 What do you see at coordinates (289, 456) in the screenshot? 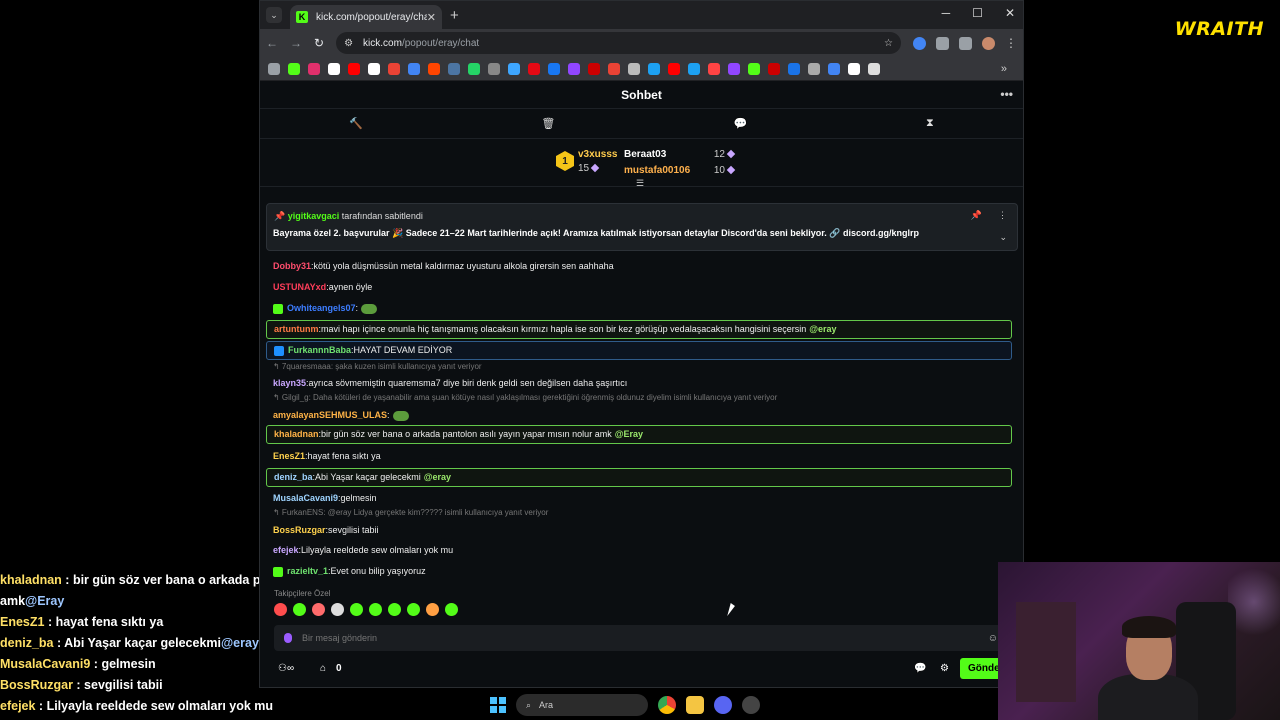
I see `chat-username: EnesZ1` at bounding box center [289, 456].